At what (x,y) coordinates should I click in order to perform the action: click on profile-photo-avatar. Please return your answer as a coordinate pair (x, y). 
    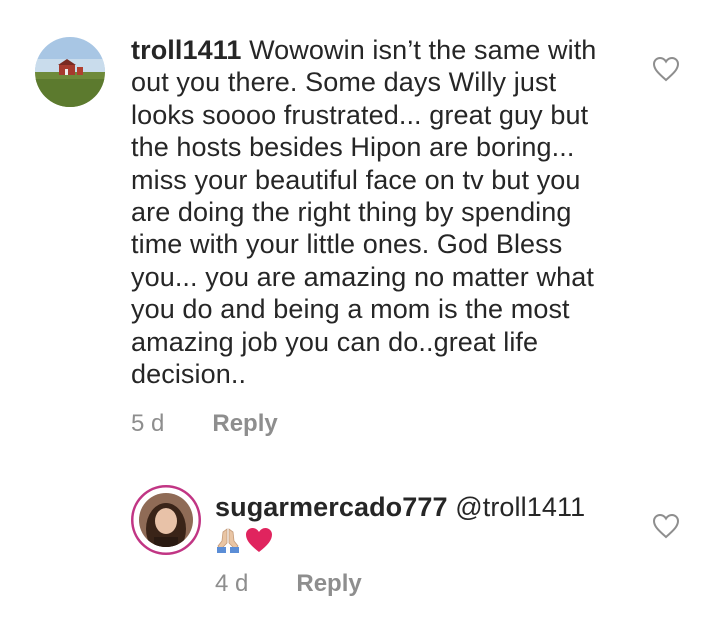
    Looking at the image, I should click on (166, 520).